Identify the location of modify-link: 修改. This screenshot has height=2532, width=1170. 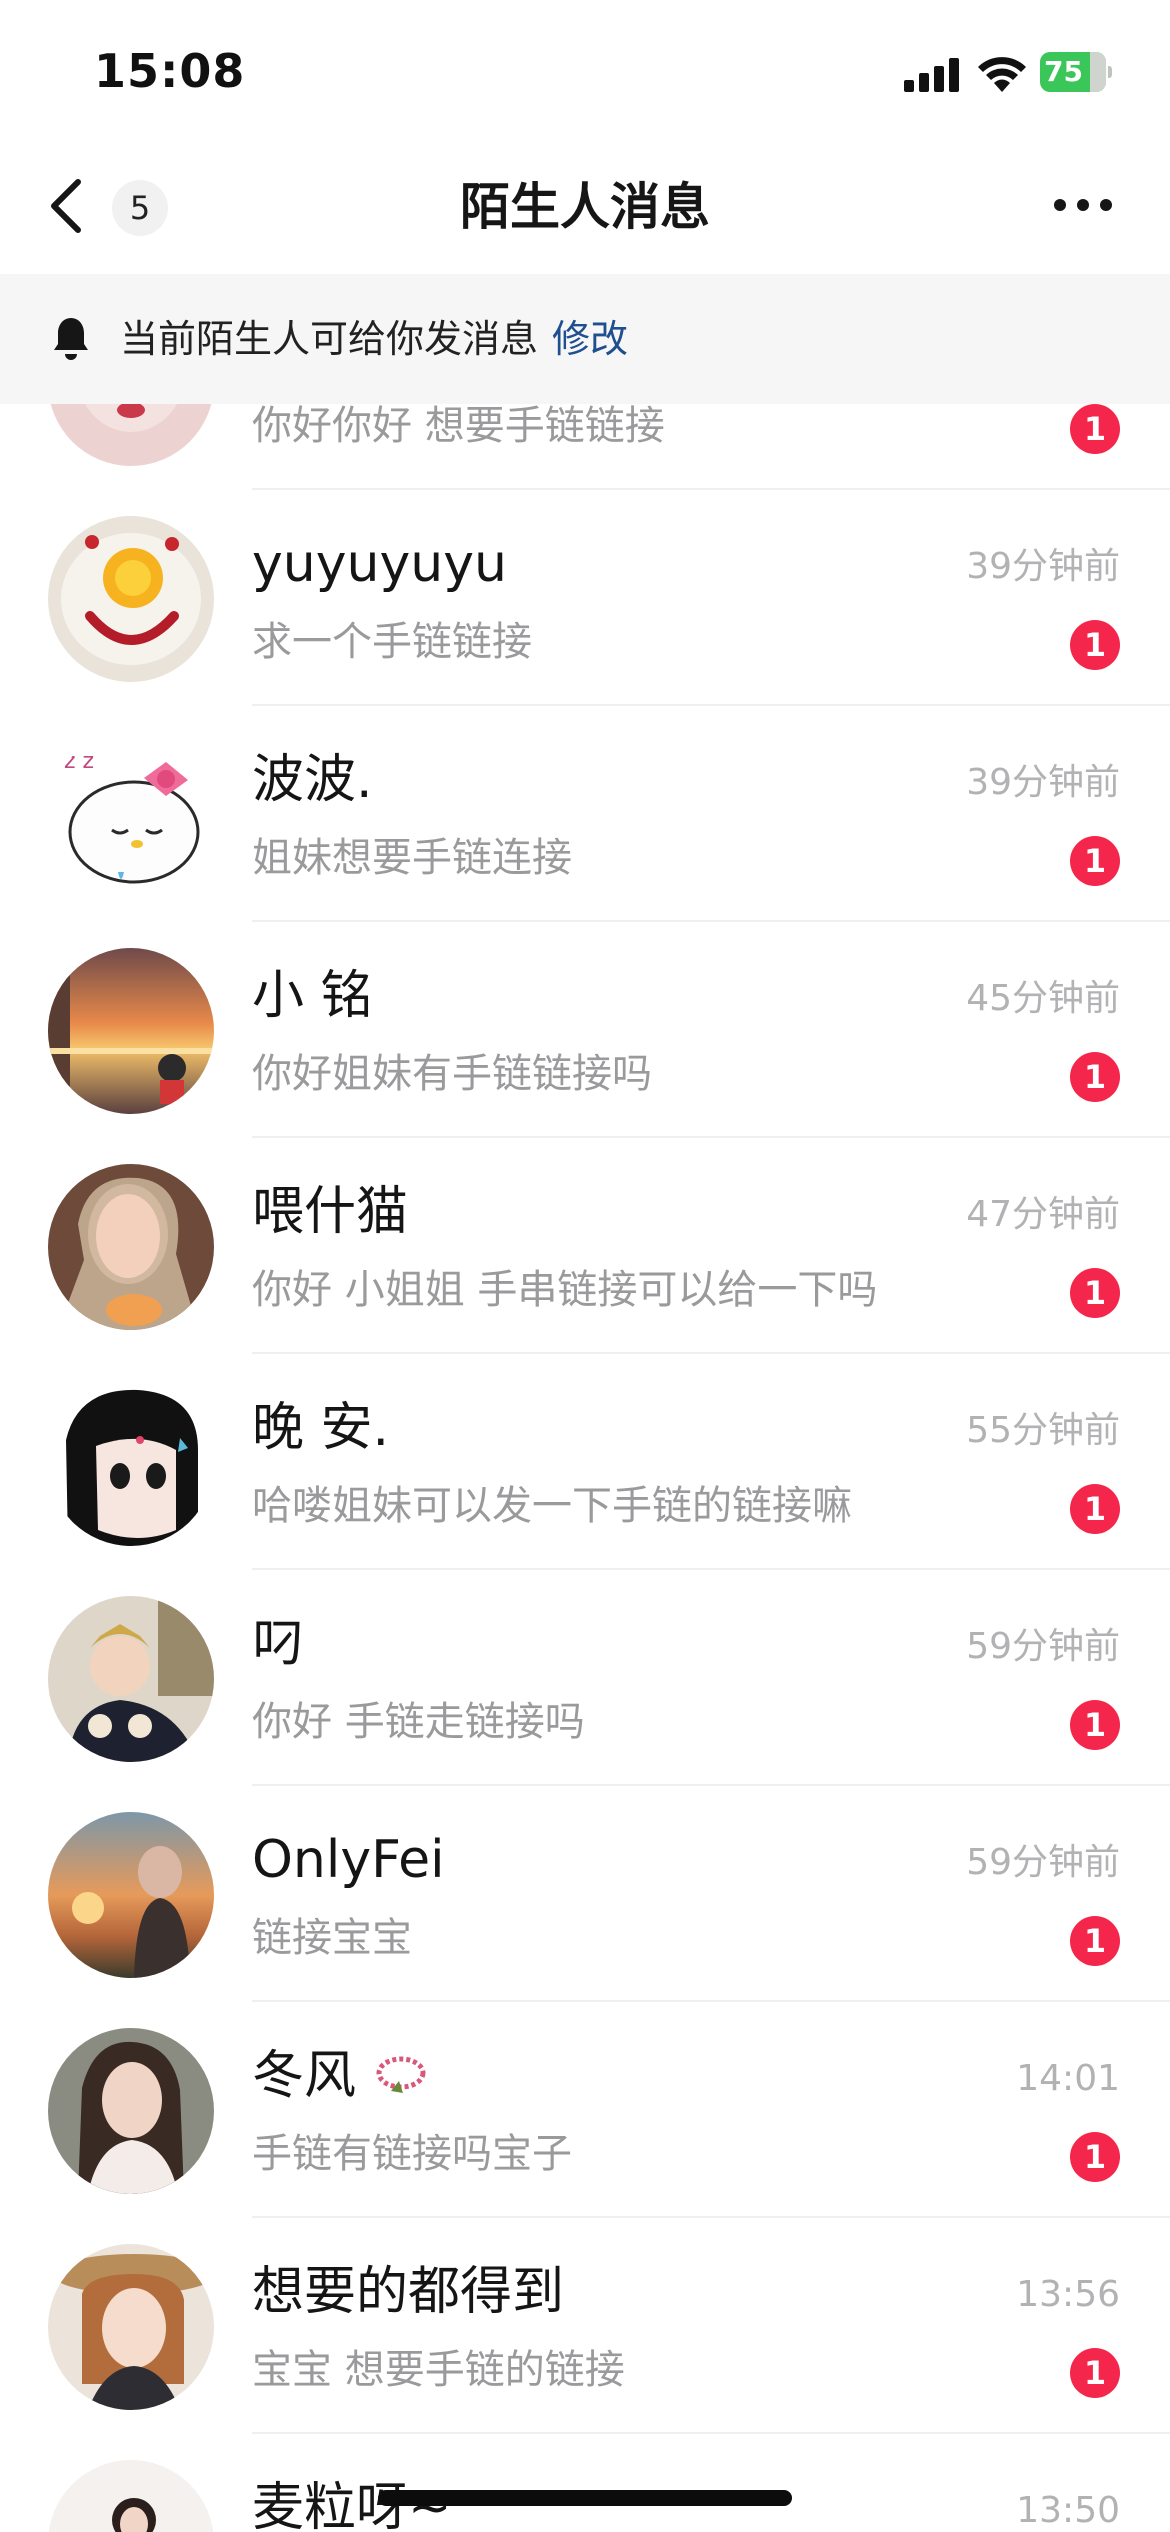
(590, 339).